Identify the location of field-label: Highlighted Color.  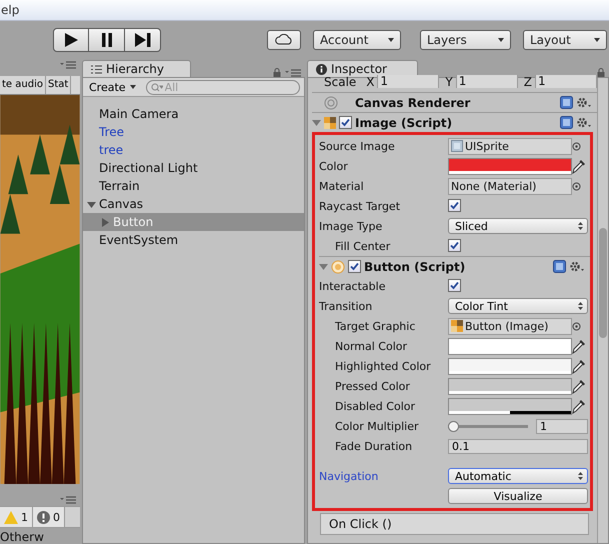
(383, 366).